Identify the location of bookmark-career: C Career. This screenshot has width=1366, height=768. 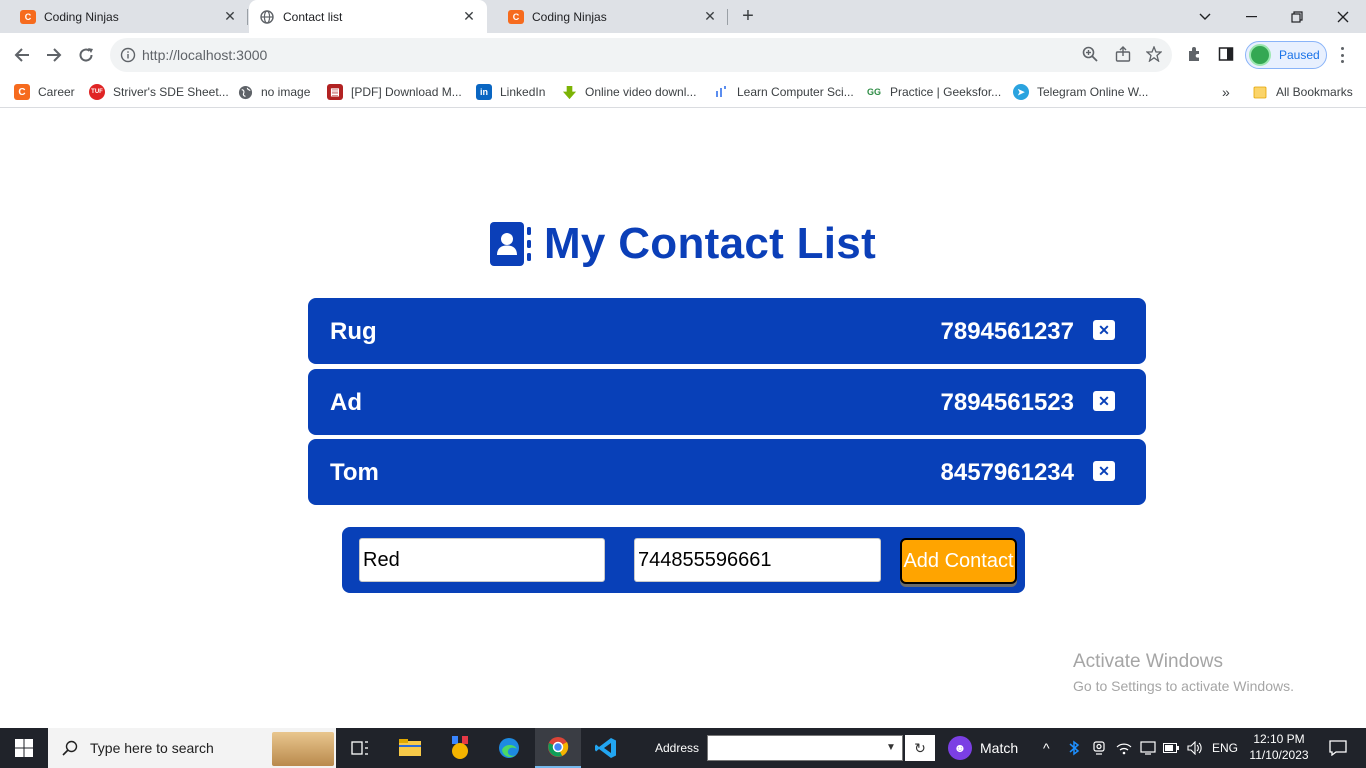
(44, 92).